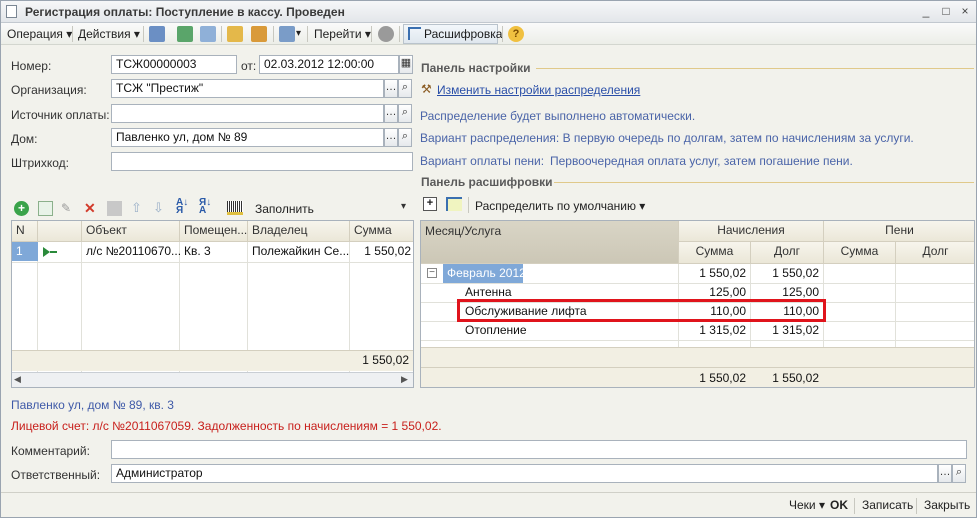 This screenshot has height=518, width=977. What do you see at coordinates (342, 34) in the screenshot?
I see `goto-menu: Перейти ▾` at bounding box center [342, 34].